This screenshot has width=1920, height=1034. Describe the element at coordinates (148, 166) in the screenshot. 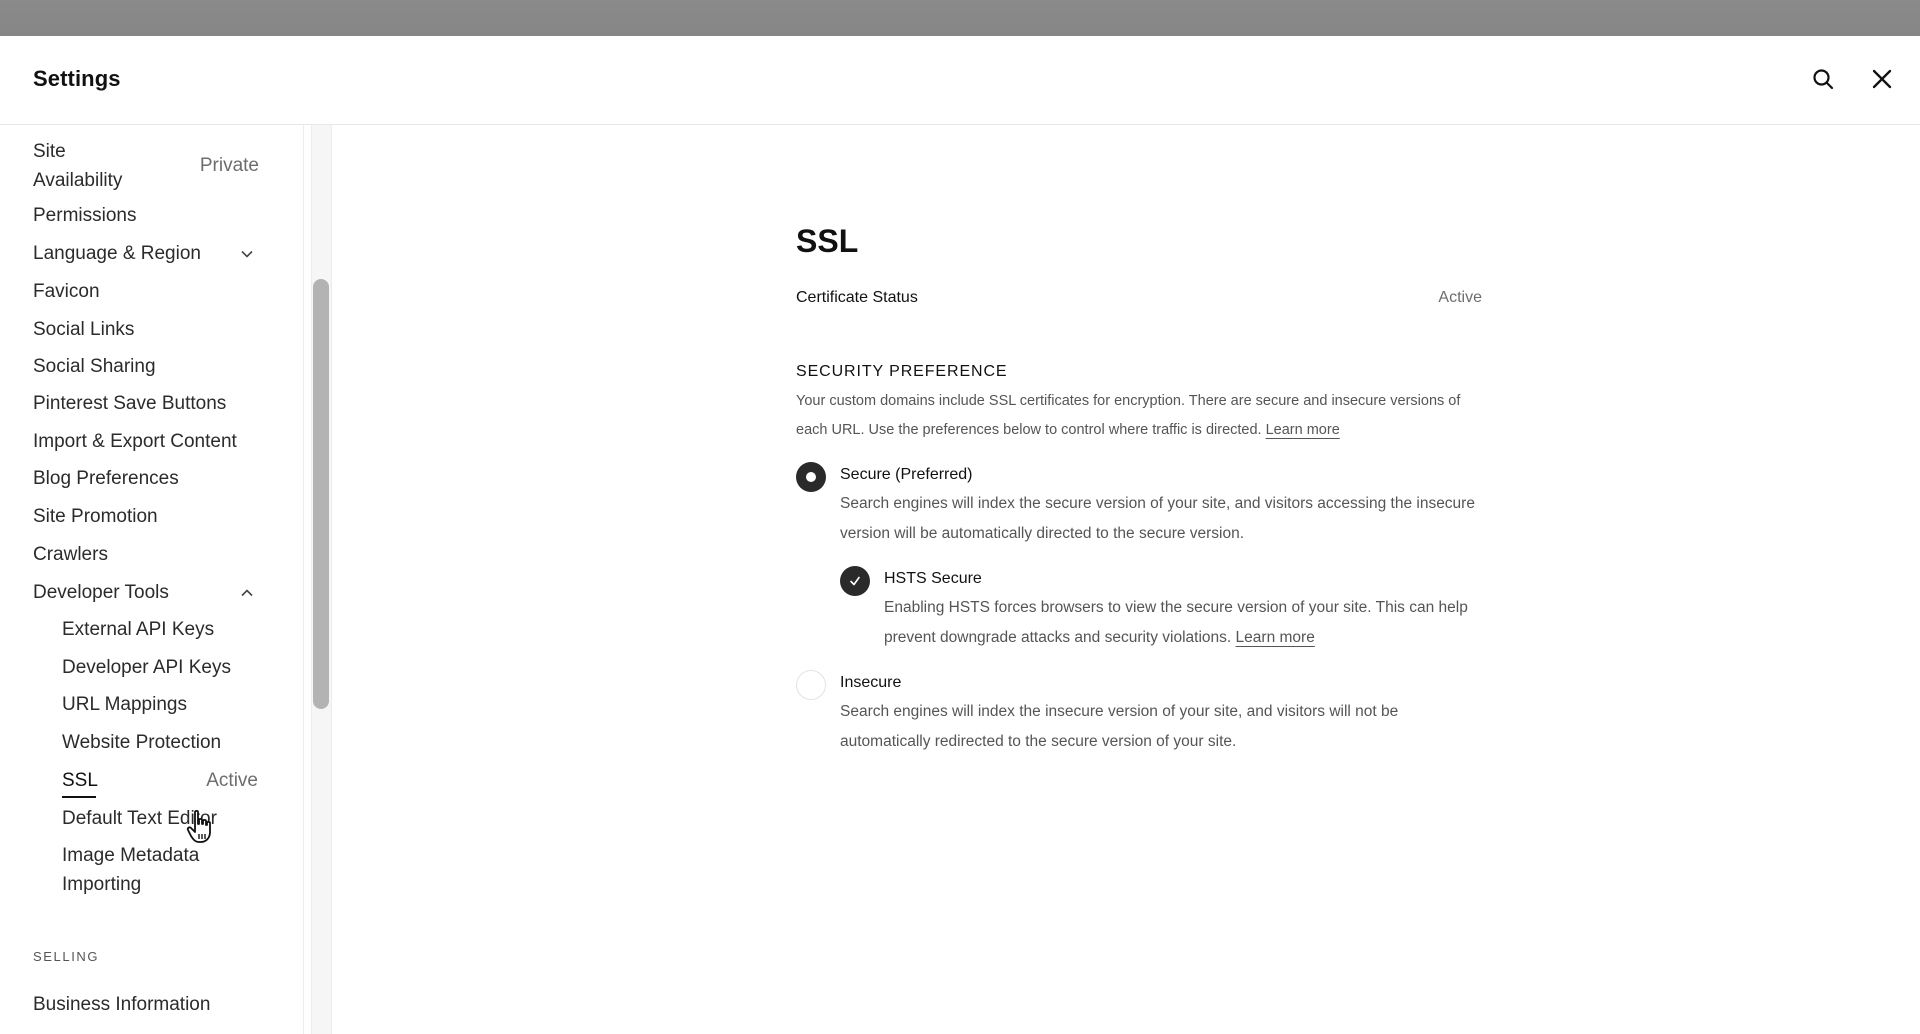

I see `sidebar-item-site-availability: Site Availability Private` at that location.